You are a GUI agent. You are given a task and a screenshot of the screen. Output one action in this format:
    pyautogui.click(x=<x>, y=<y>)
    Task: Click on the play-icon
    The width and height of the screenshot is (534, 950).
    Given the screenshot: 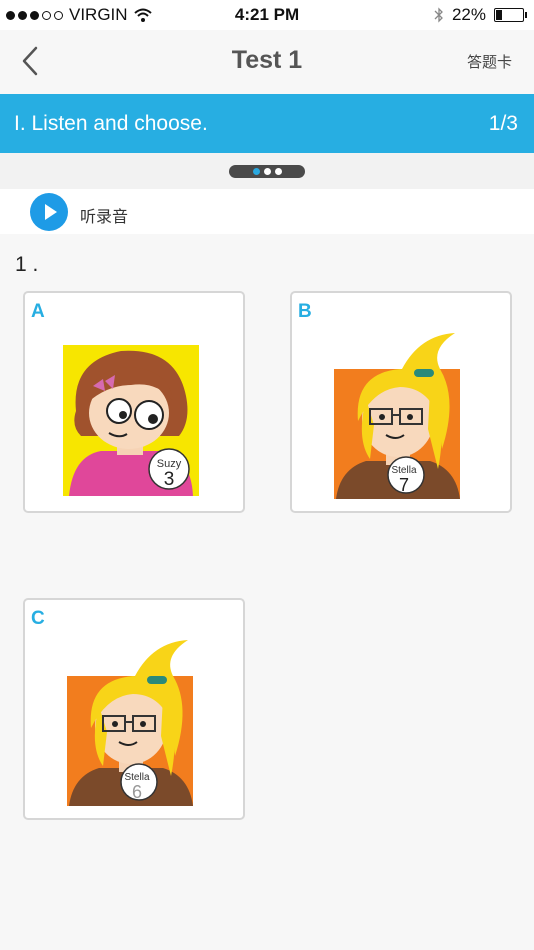 What is the action you would take?
    pyautogui.click(x=51, y=212)
    